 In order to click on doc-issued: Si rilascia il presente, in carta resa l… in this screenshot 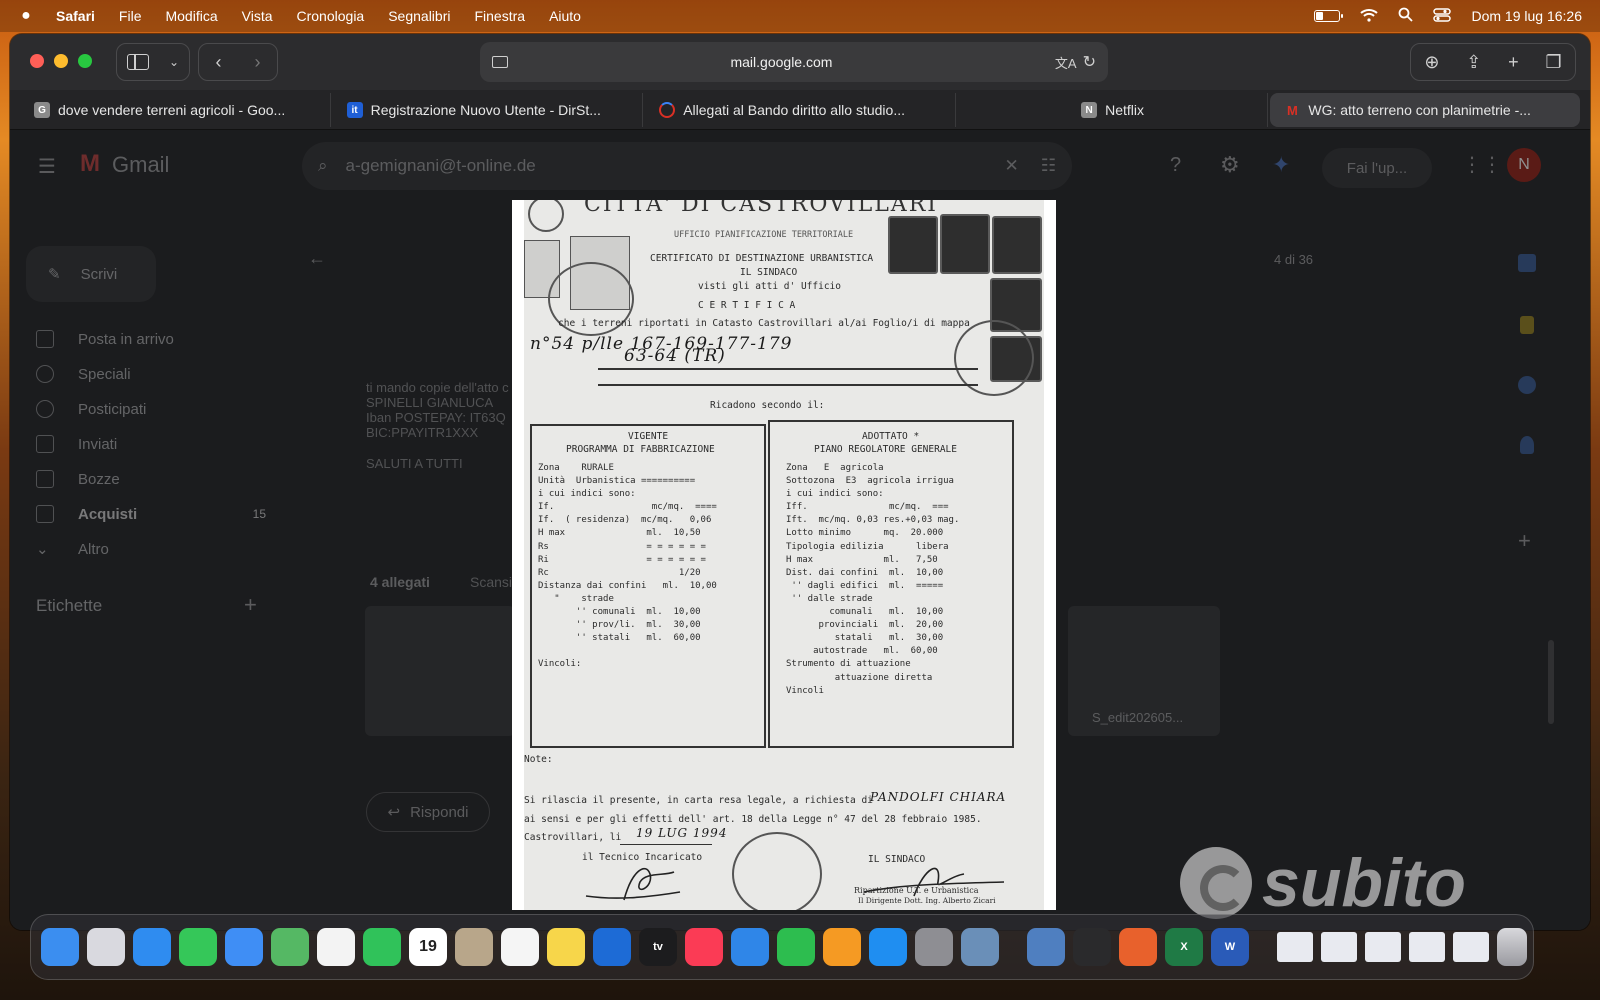, I will do `click(698, 800)`.